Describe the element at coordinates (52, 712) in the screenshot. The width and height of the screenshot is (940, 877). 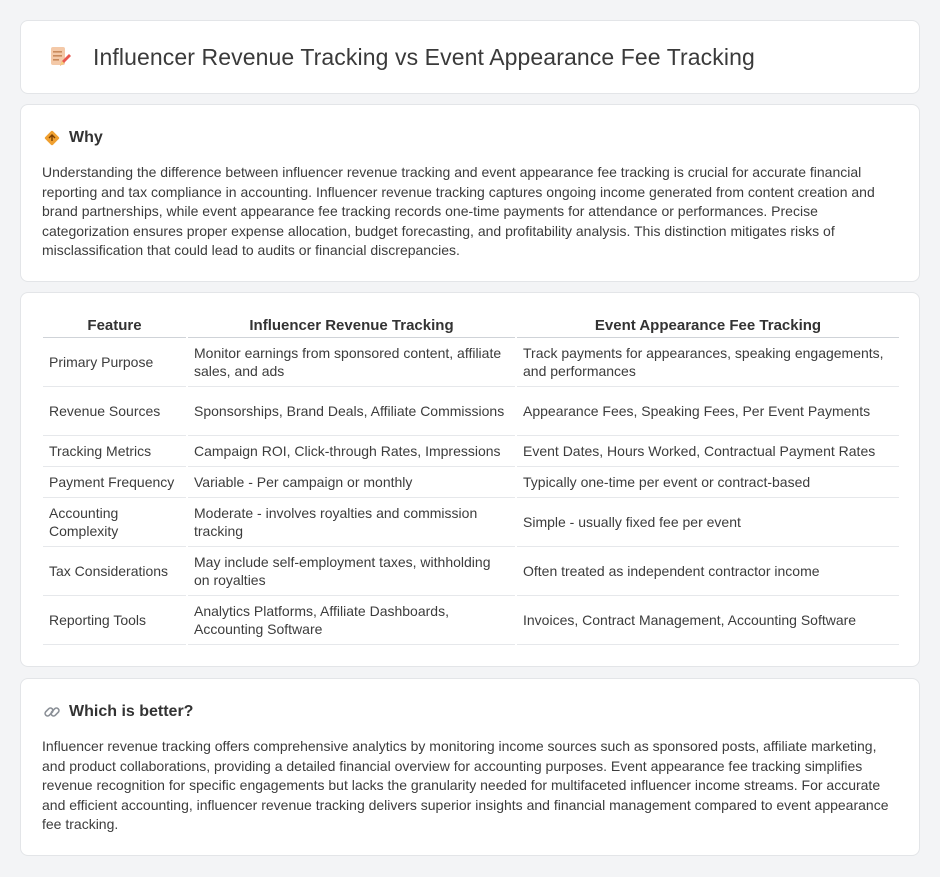
I see `link-icon` at that location.